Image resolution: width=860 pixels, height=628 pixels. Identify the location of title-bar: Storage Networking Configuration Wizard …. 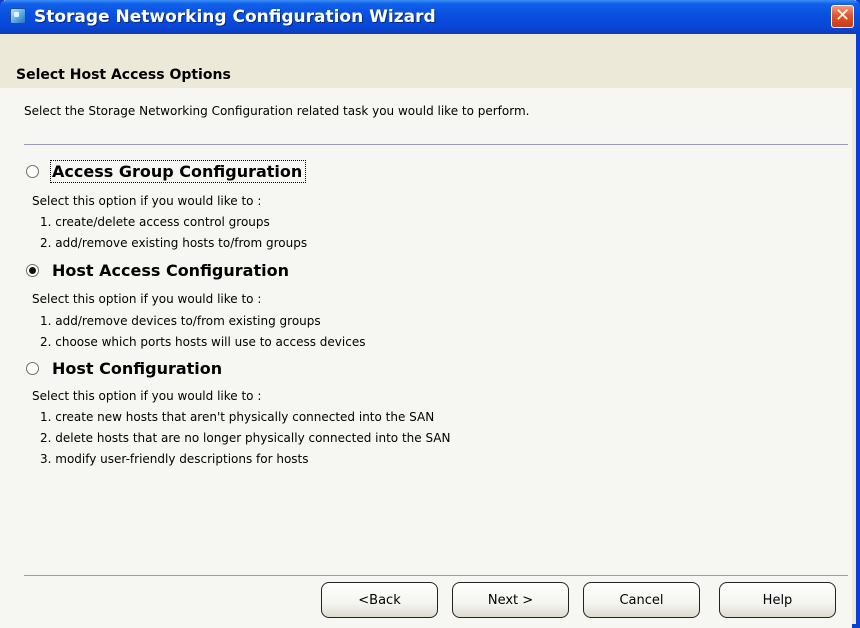
(430, 17).